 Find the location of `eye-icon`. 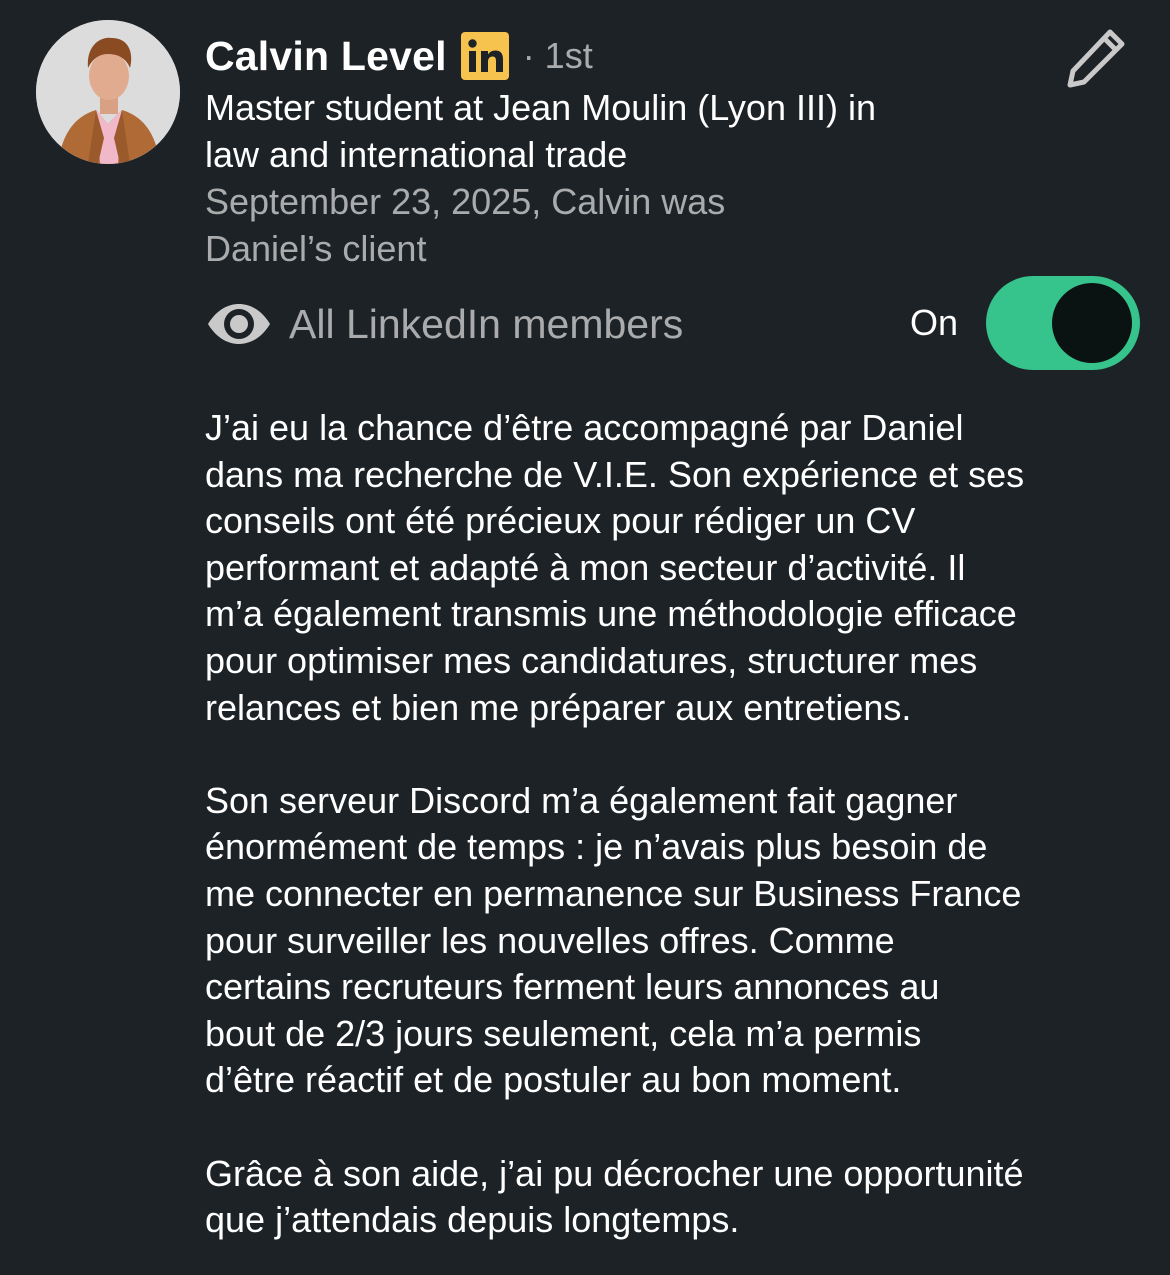

eye-icon is located at coordinates (239, 324).